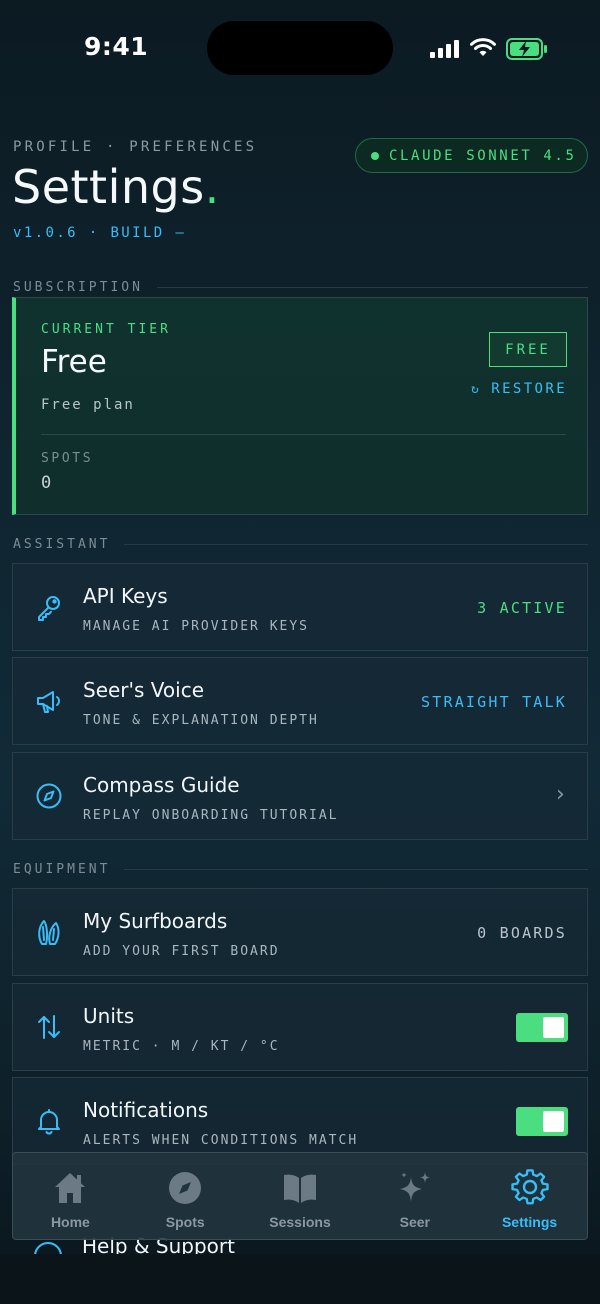 Image resolution: width=600 pixels, height=1304 pixels. Describe the element at coordinates (146, 1110) in the screenshot. I see `notifications-title: Notifications` at that location.